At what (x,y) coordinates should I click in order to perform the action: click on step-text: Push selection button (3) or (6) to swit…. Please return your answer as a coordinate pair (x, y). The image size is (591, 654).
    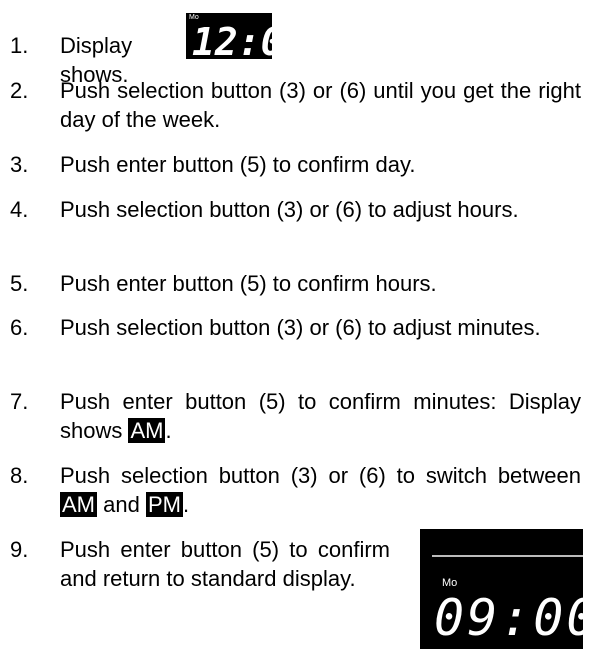
    Looking at the image, I should click on (320, 490).